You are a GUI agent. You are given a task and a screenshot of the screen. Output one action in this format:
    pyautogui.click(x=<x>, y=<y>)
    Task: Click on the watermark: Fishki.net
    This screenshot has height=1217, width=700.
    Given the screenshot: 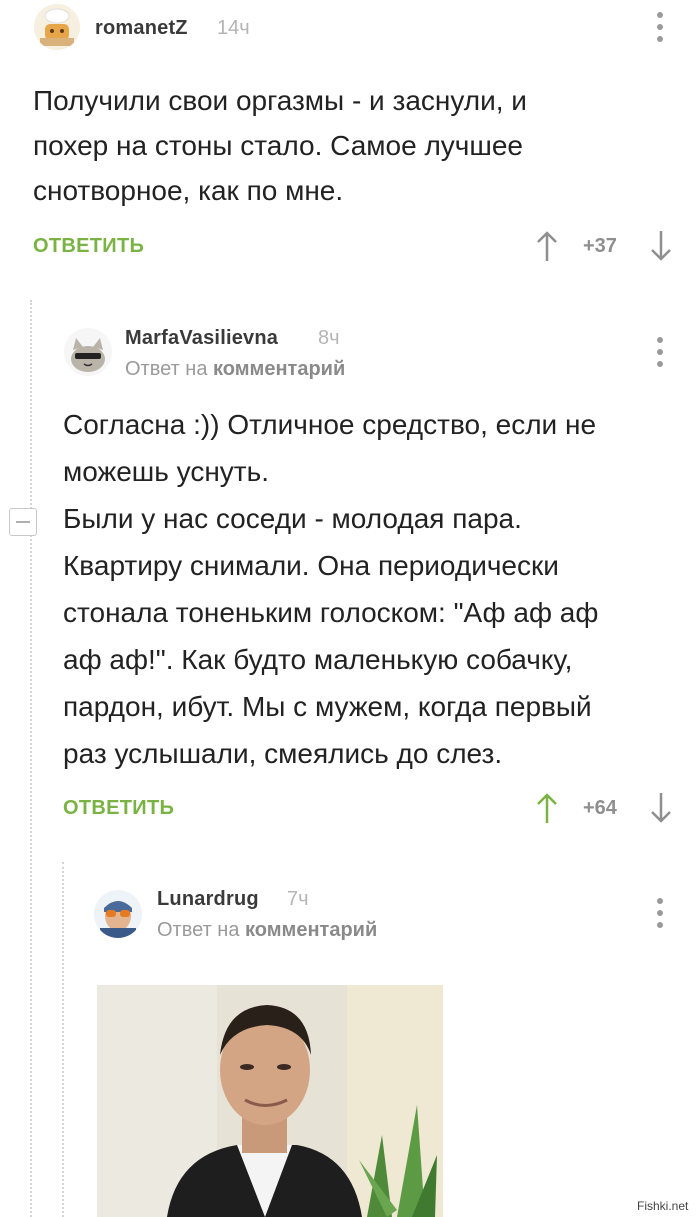 What is the action you would take?
    pyautogui.click(x=663, y=1206)
    